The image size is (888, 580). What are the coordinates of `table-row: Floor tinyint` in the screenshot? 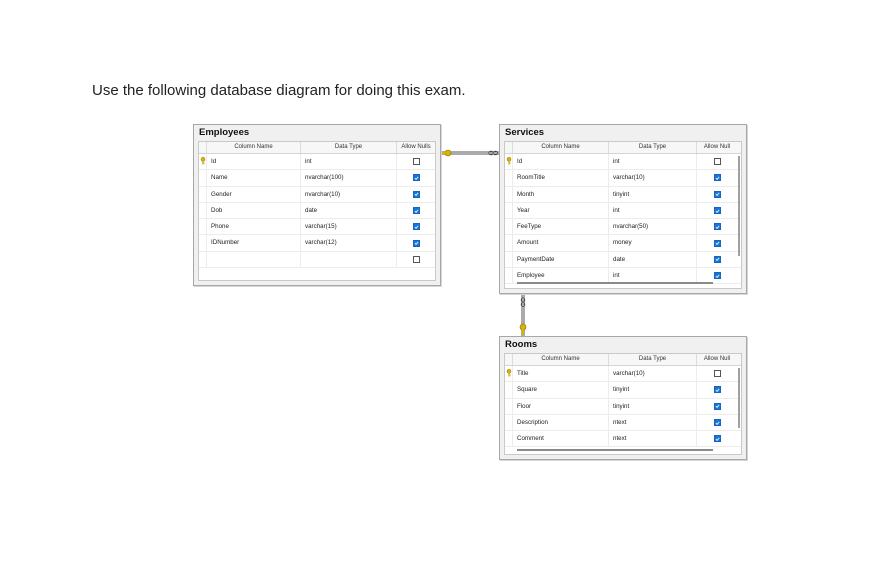 It's located at (623, 406).